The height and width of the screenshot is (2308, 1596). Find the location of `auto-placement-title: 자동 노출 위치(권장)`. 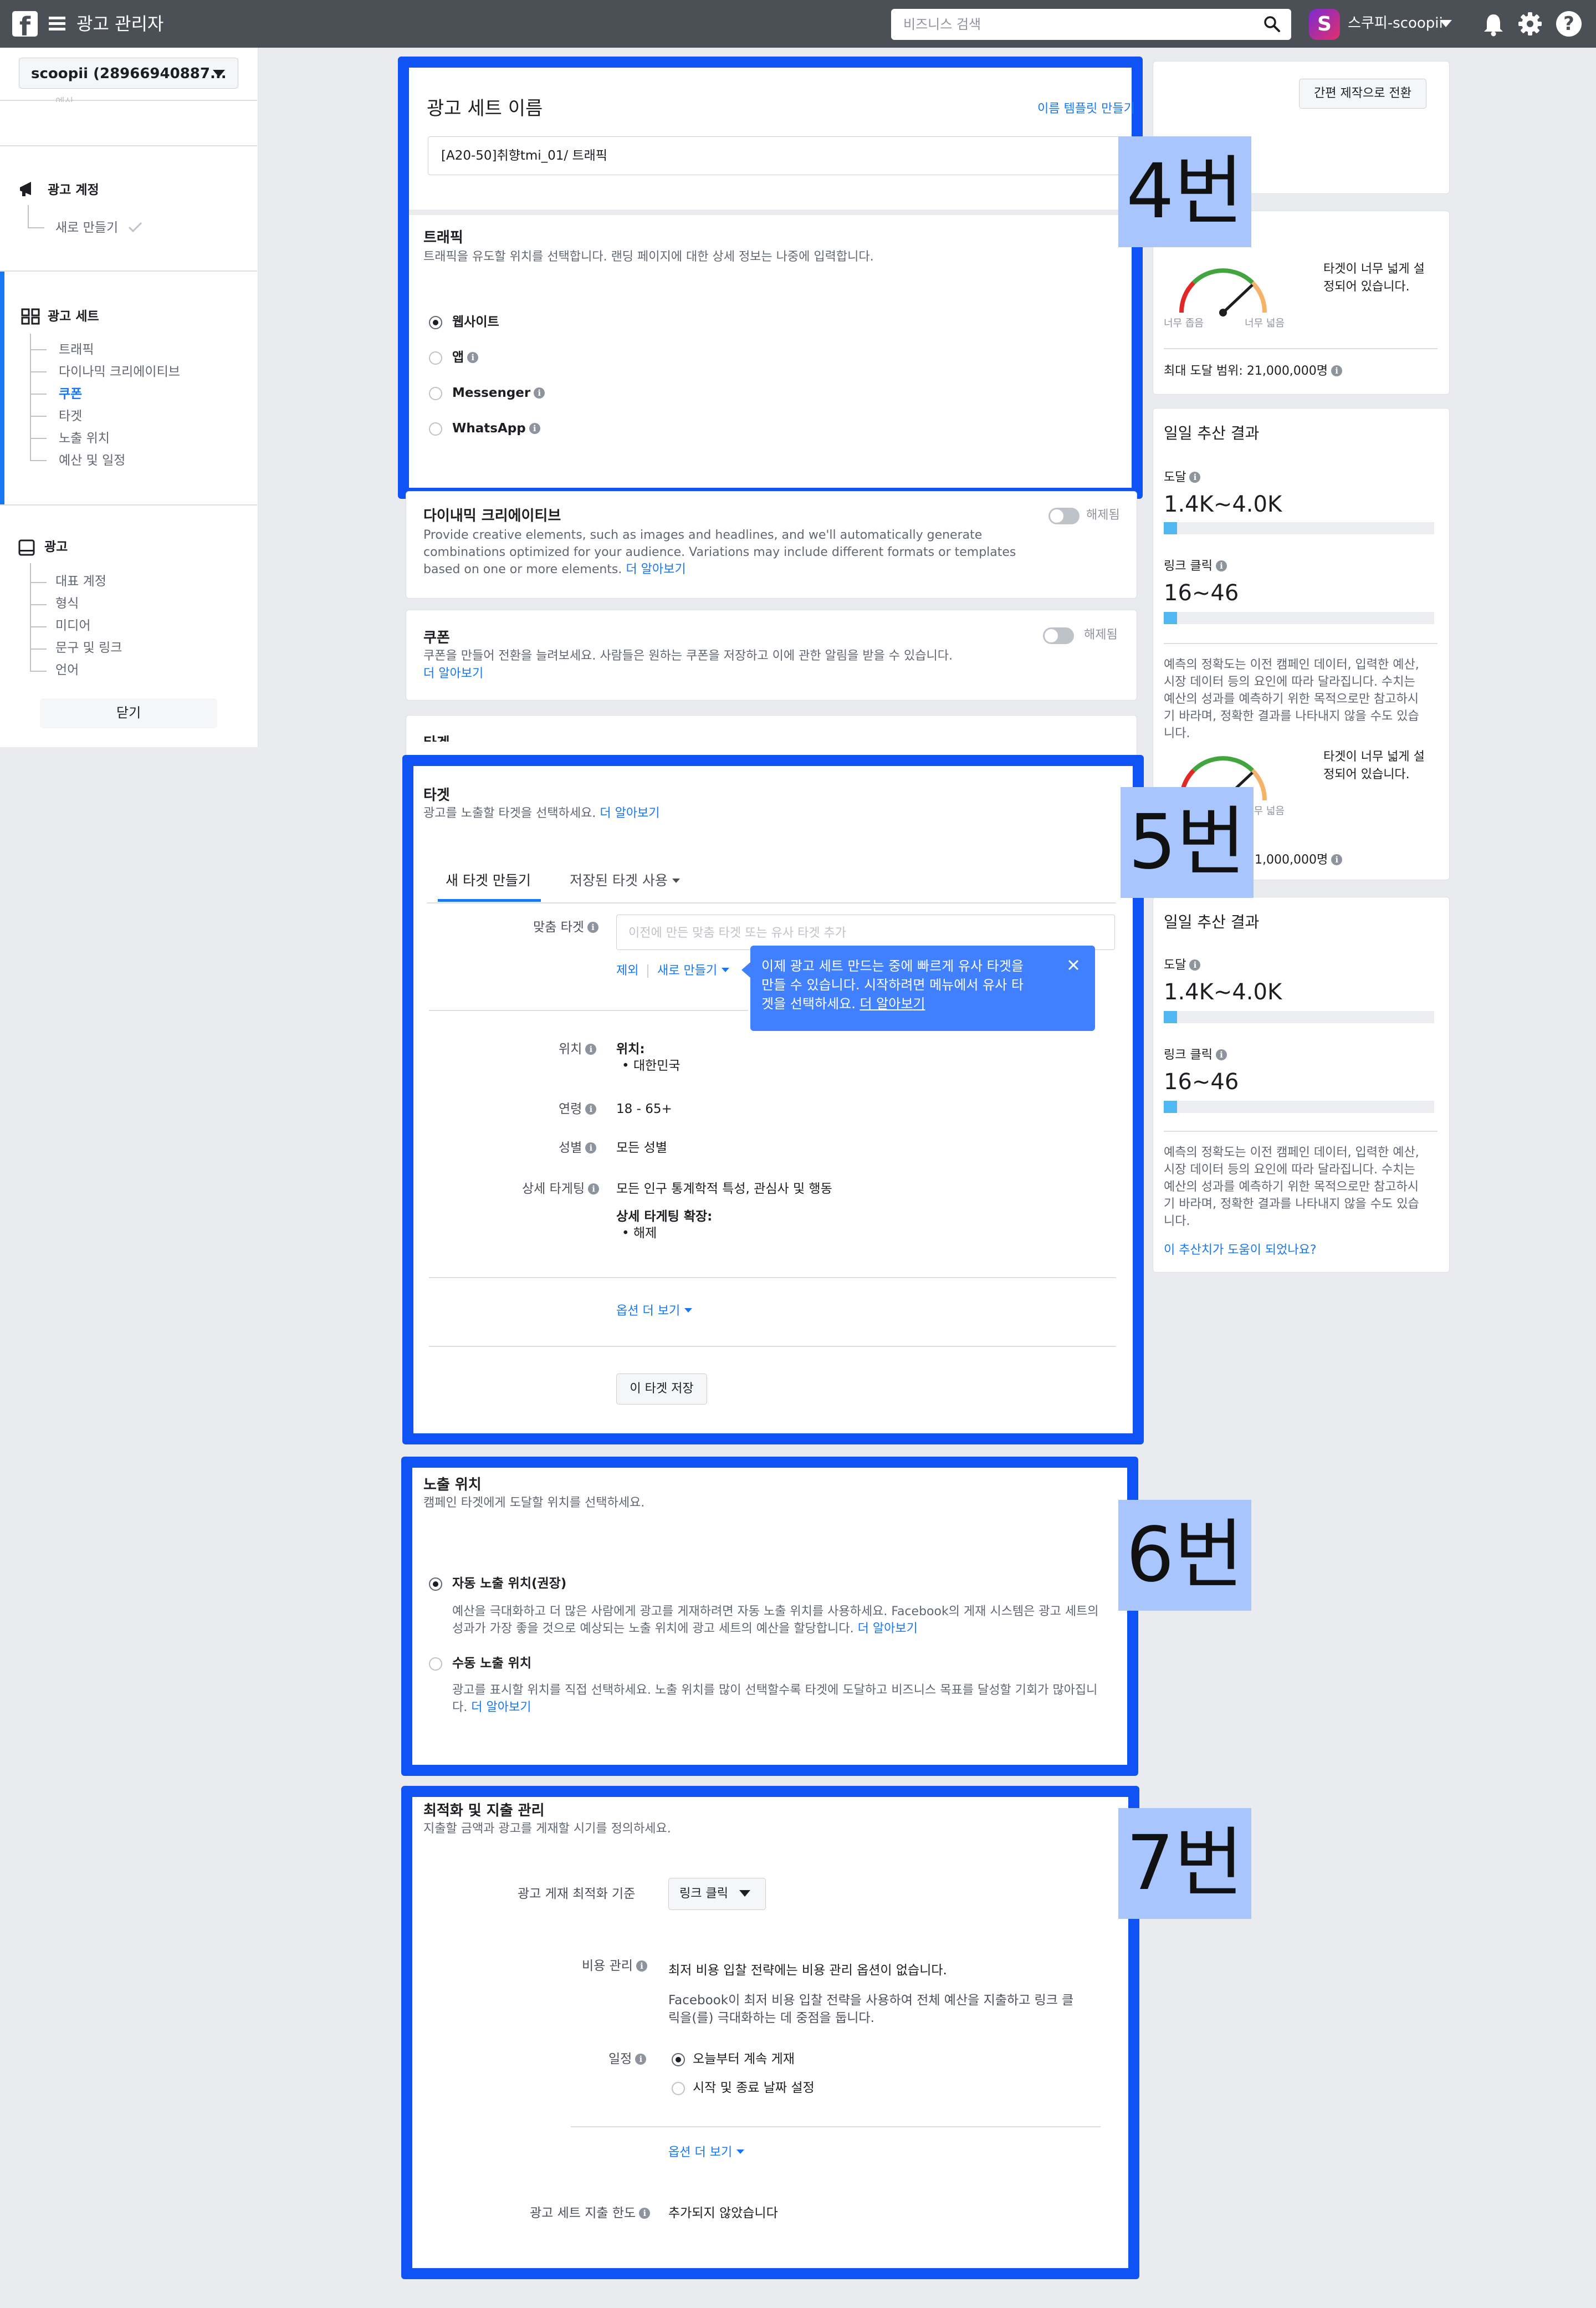

auto-placement-title: 자동 노출 위치(권장) is located at coordinates (509, 1584).